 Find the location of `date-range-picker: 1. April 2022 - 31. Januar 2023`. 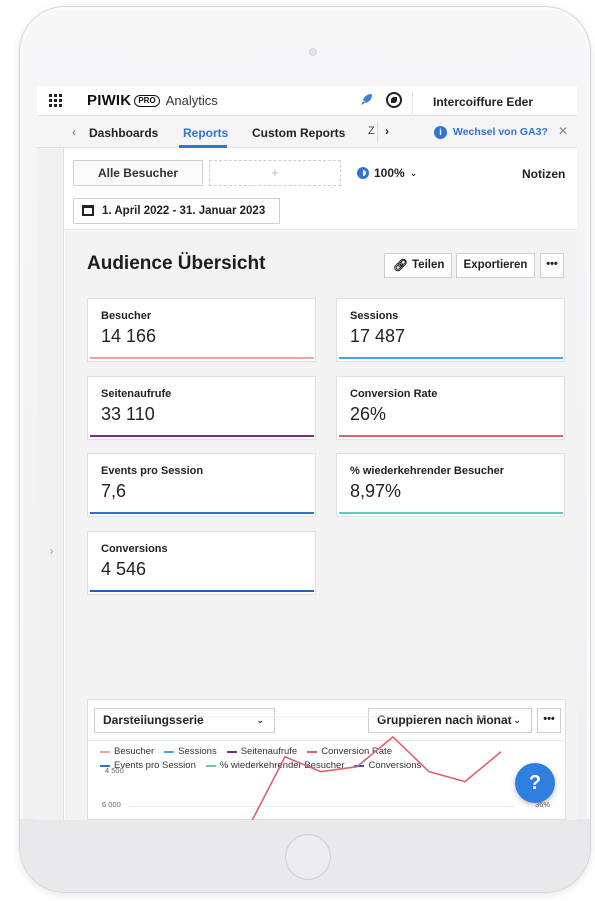

date-range-picker: 1. April 2022 - 31. Januar 2023 is located at coordinates (176, 211).